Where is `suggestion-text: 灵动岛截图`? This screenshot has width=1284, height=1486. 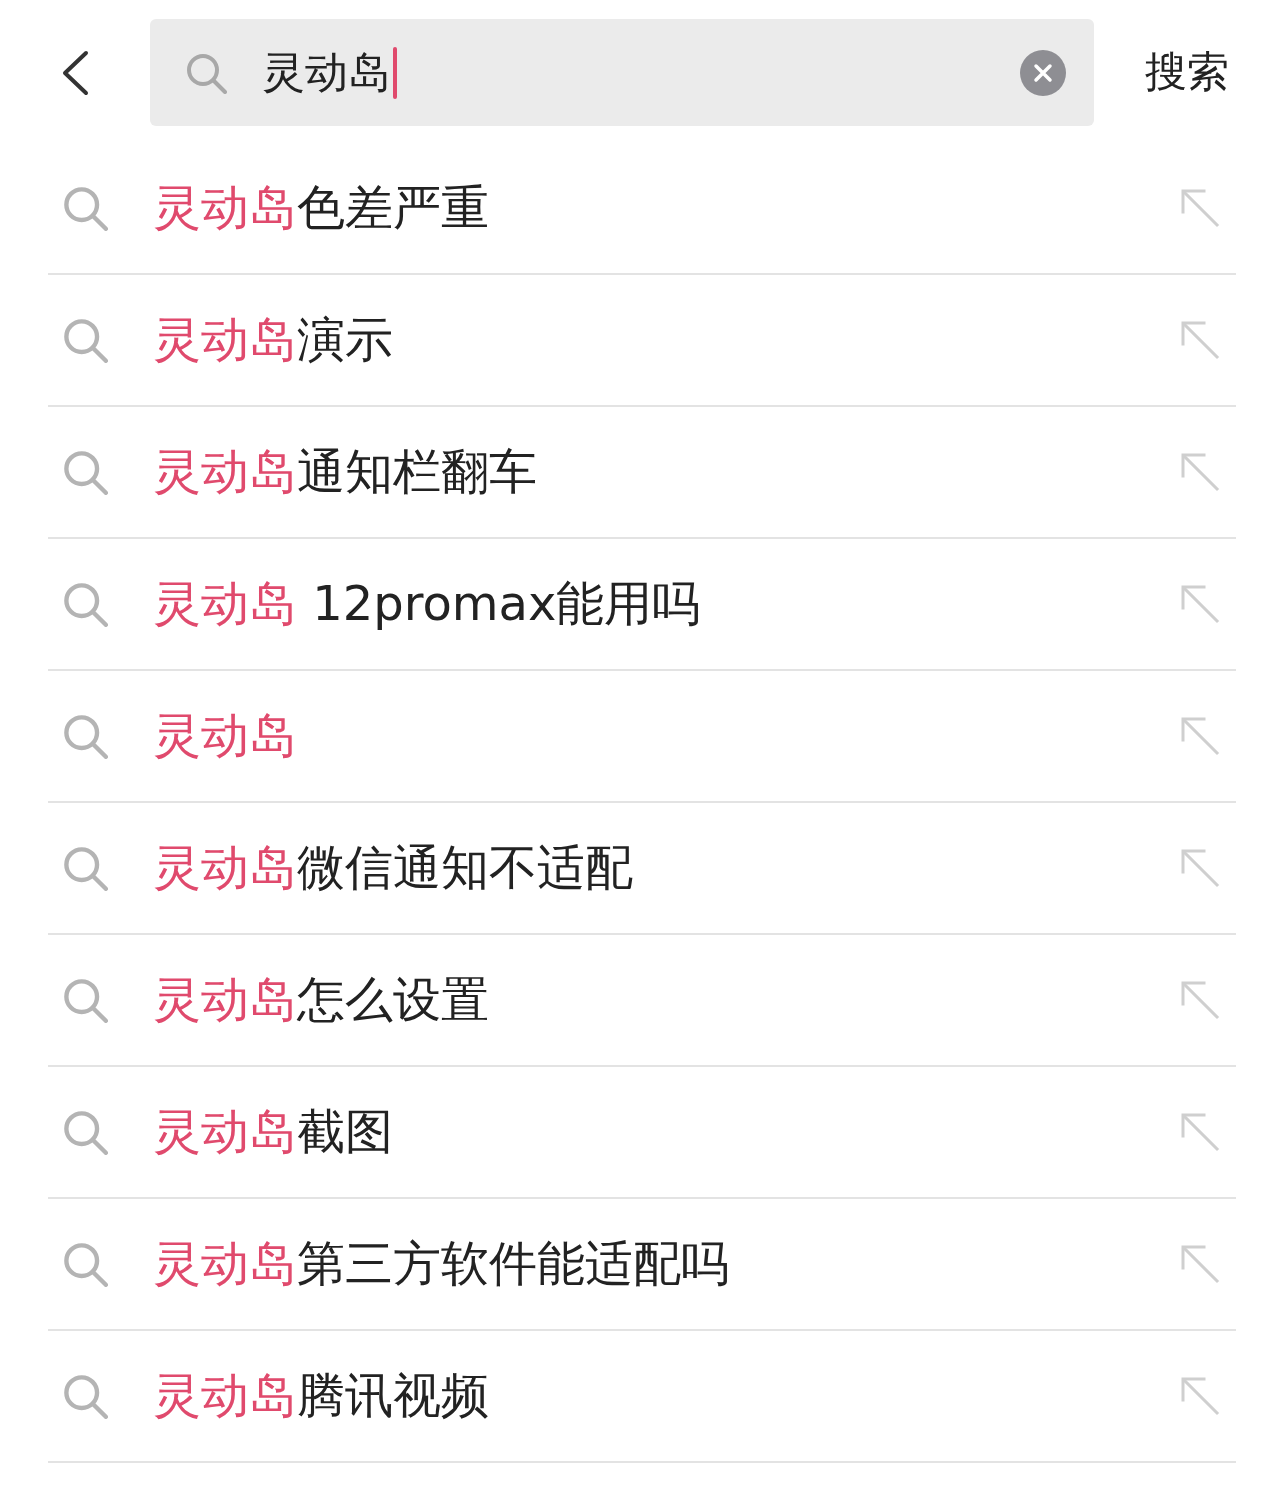
suggestion-text: 灵动岛截图 is located at coordinates (273, 1132).